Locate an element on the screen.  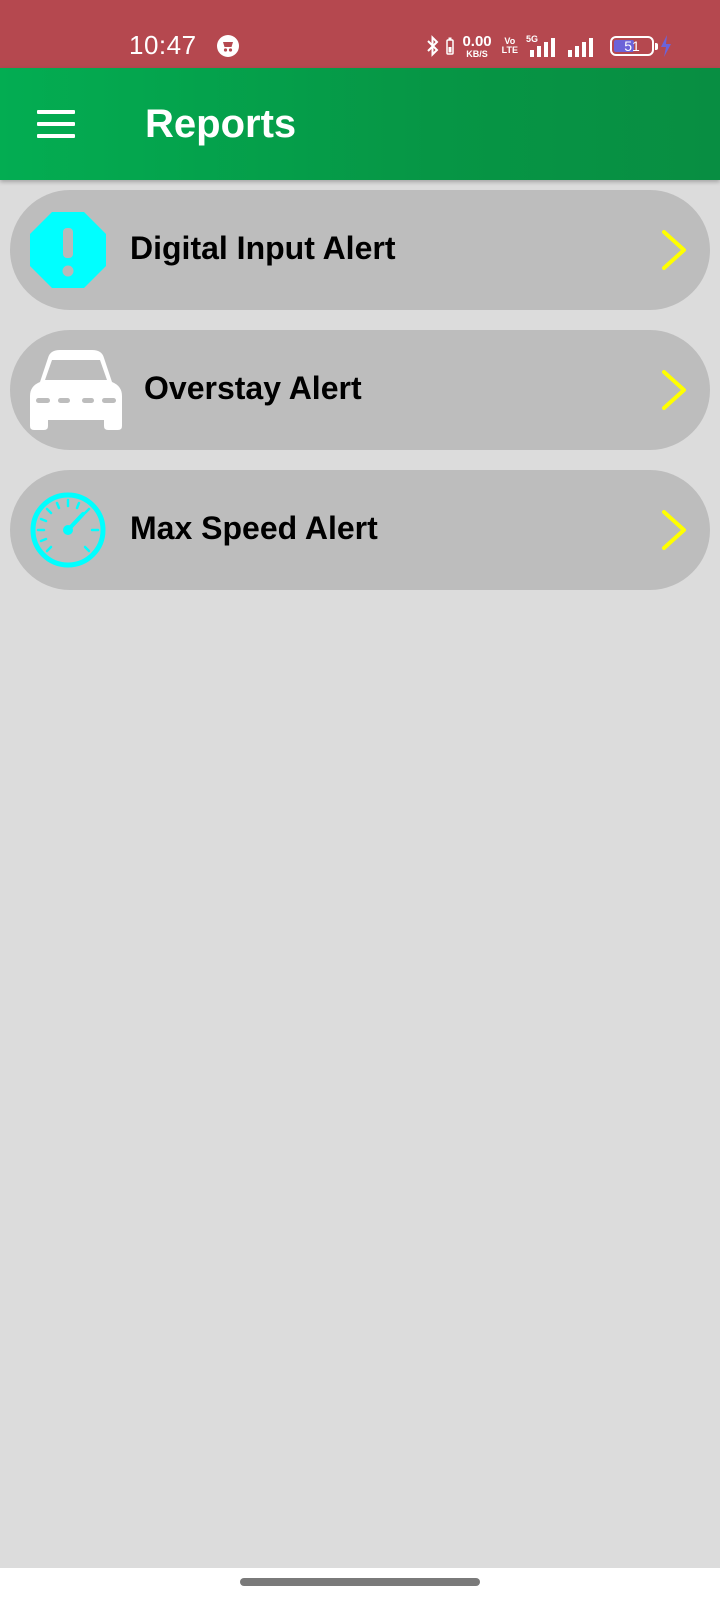
notification-app-icon is located at coordinates (228, 46).